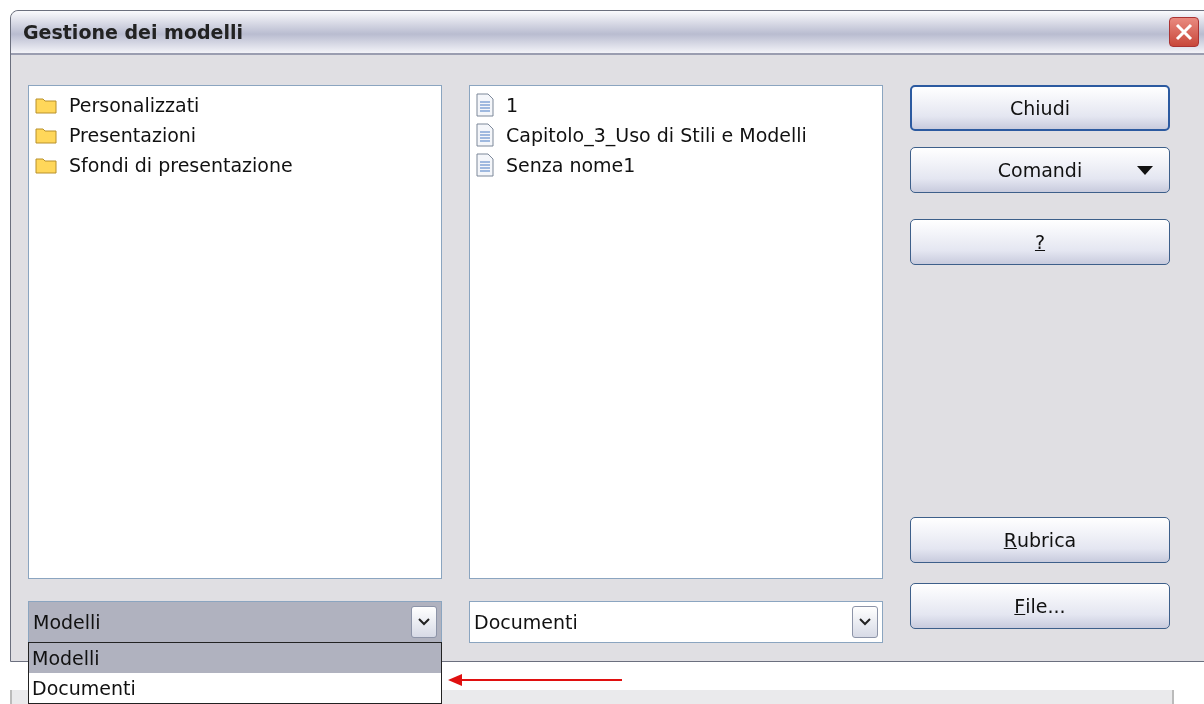  I want to click on list-item: Personalizzati, so click(134, 105).